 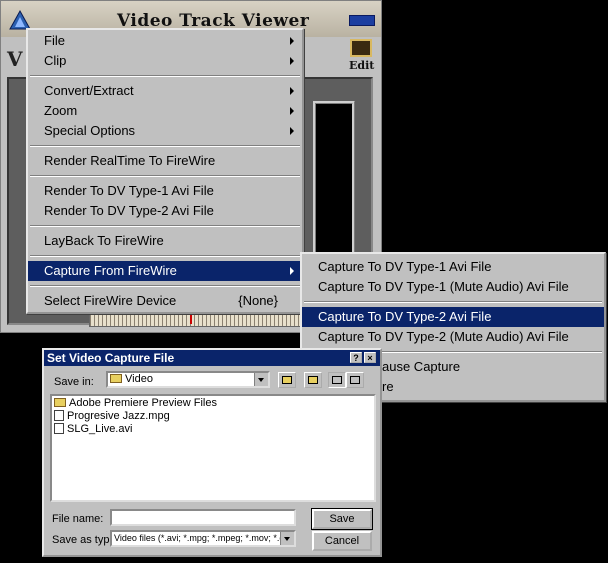 I want to click on menu-item-clip: Clip, so click(x=165, y=61).